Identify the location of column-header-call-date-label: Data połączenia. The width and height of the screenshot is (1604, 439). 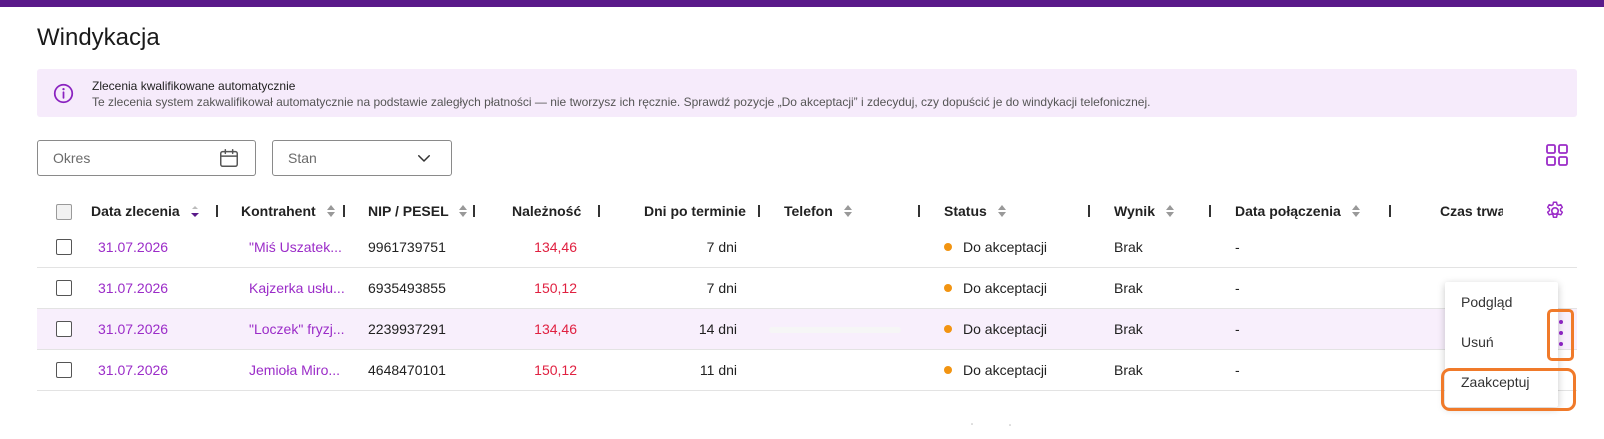
(1288, 211).